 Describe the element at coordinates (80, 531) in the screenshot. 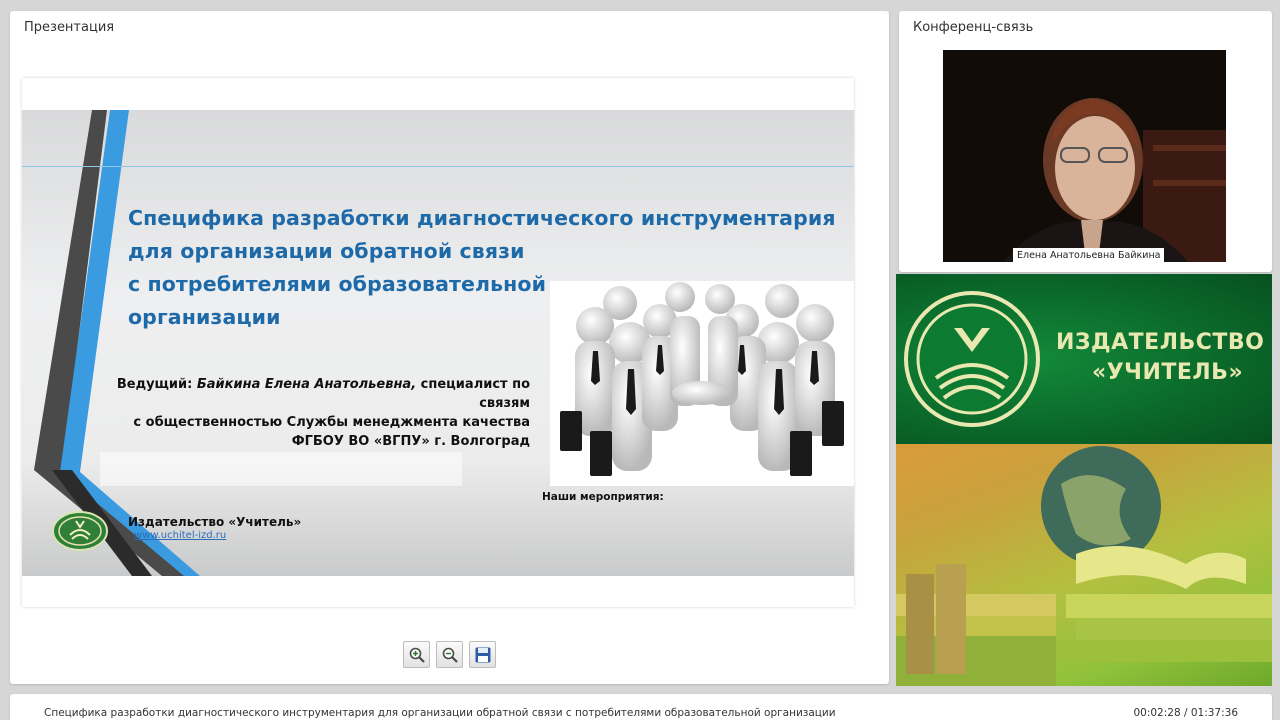

I see `publisher-logo-icon` at that location.